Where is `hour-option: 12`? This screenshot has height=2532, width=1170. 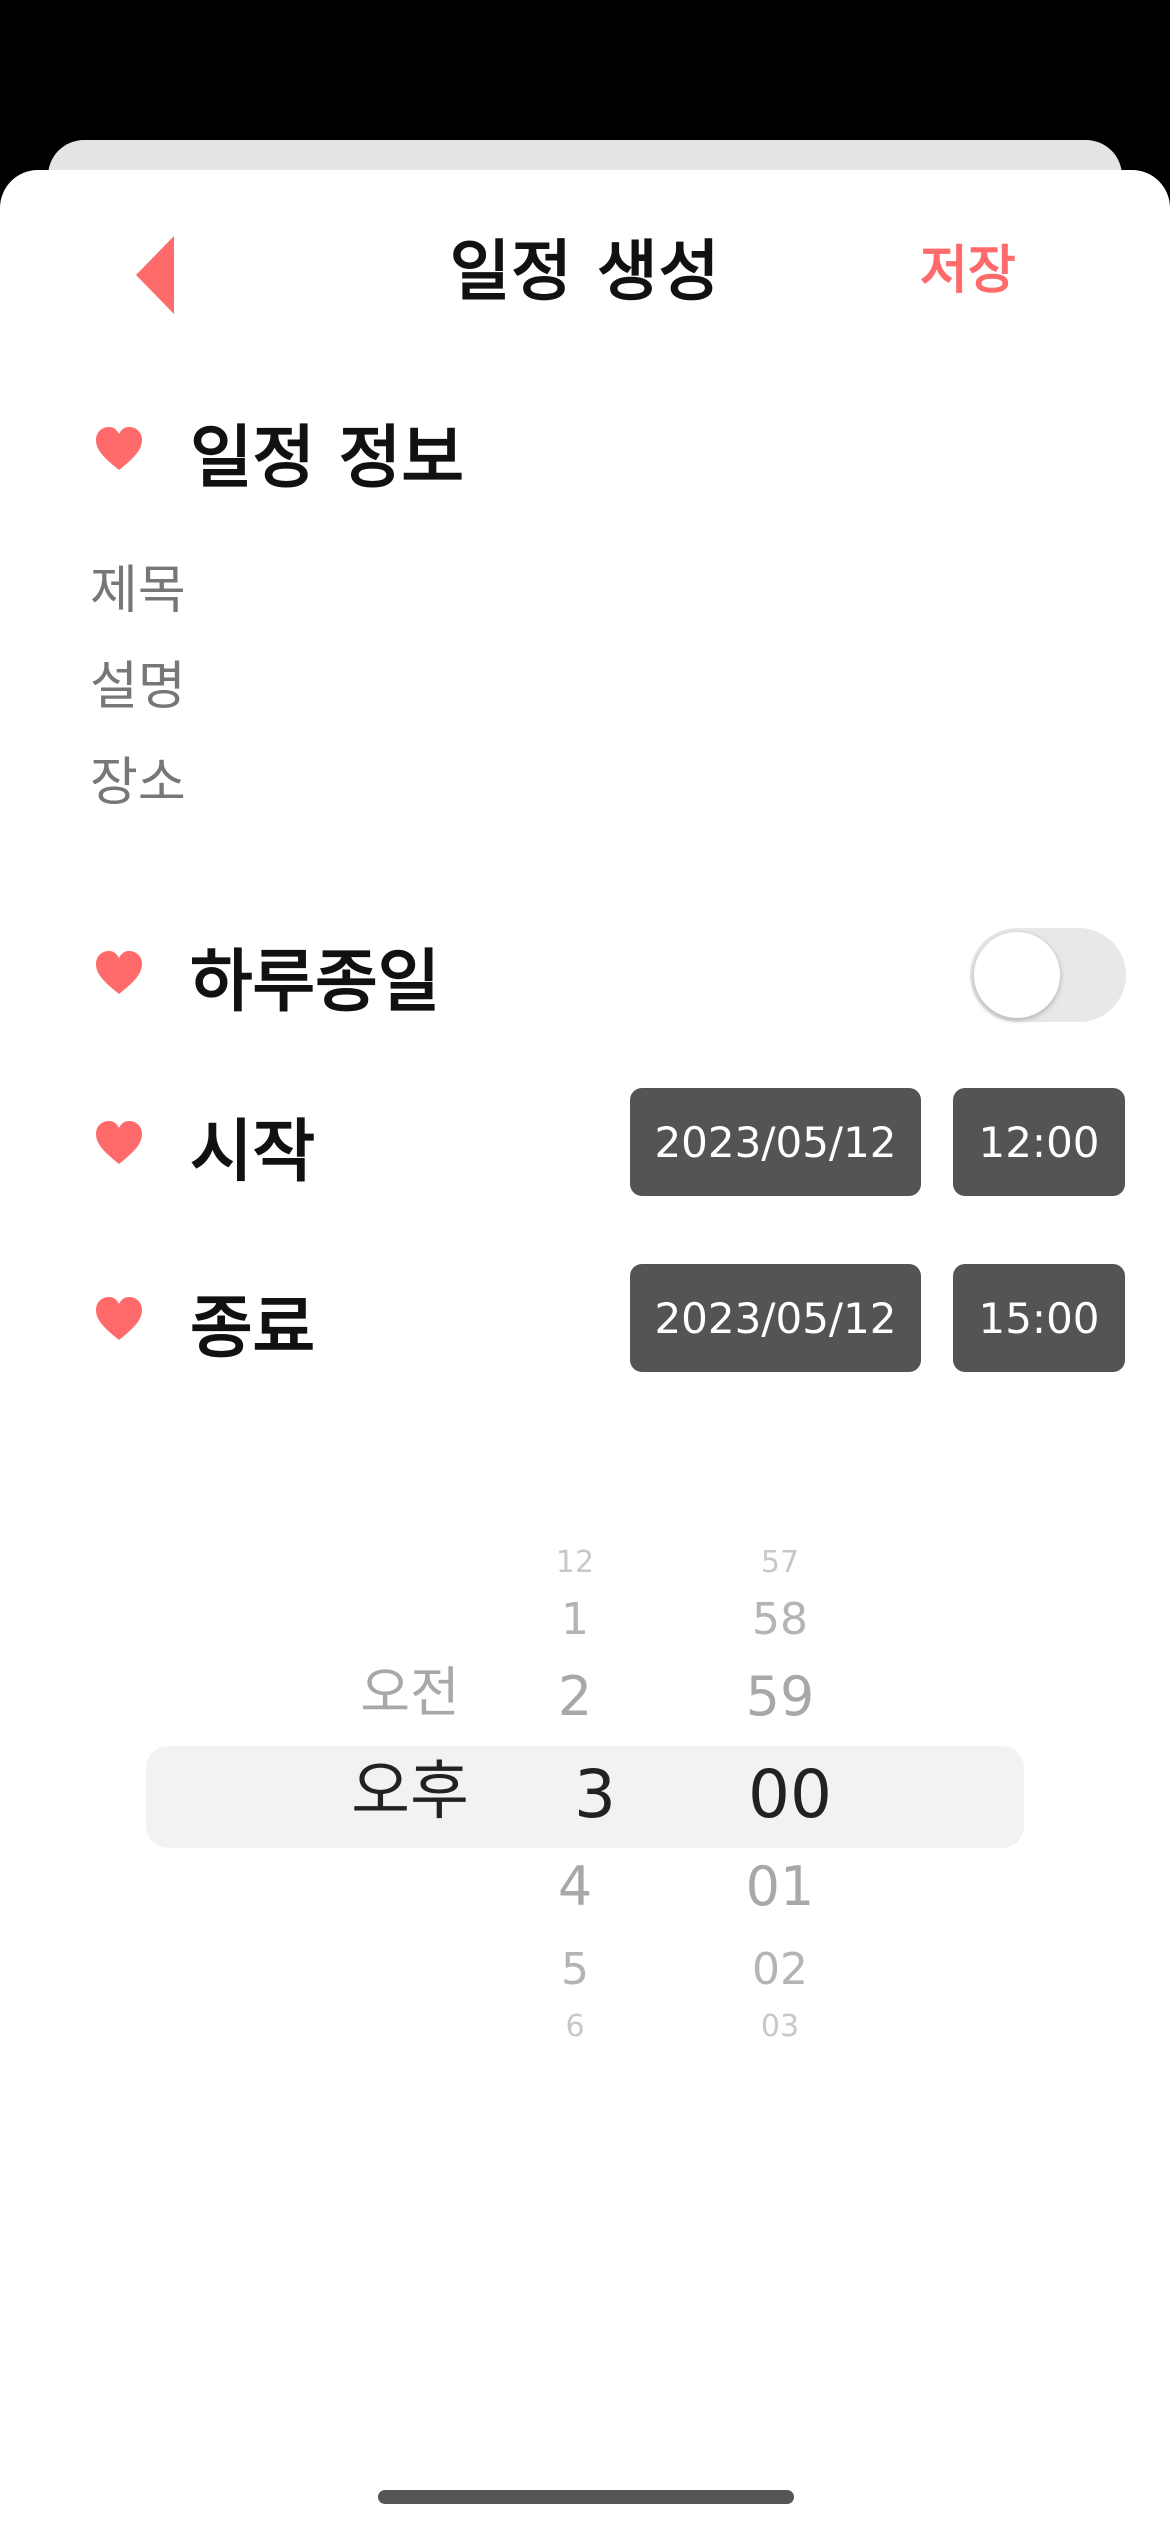
hour-option: 12 is located at coordinates (575, 1563).